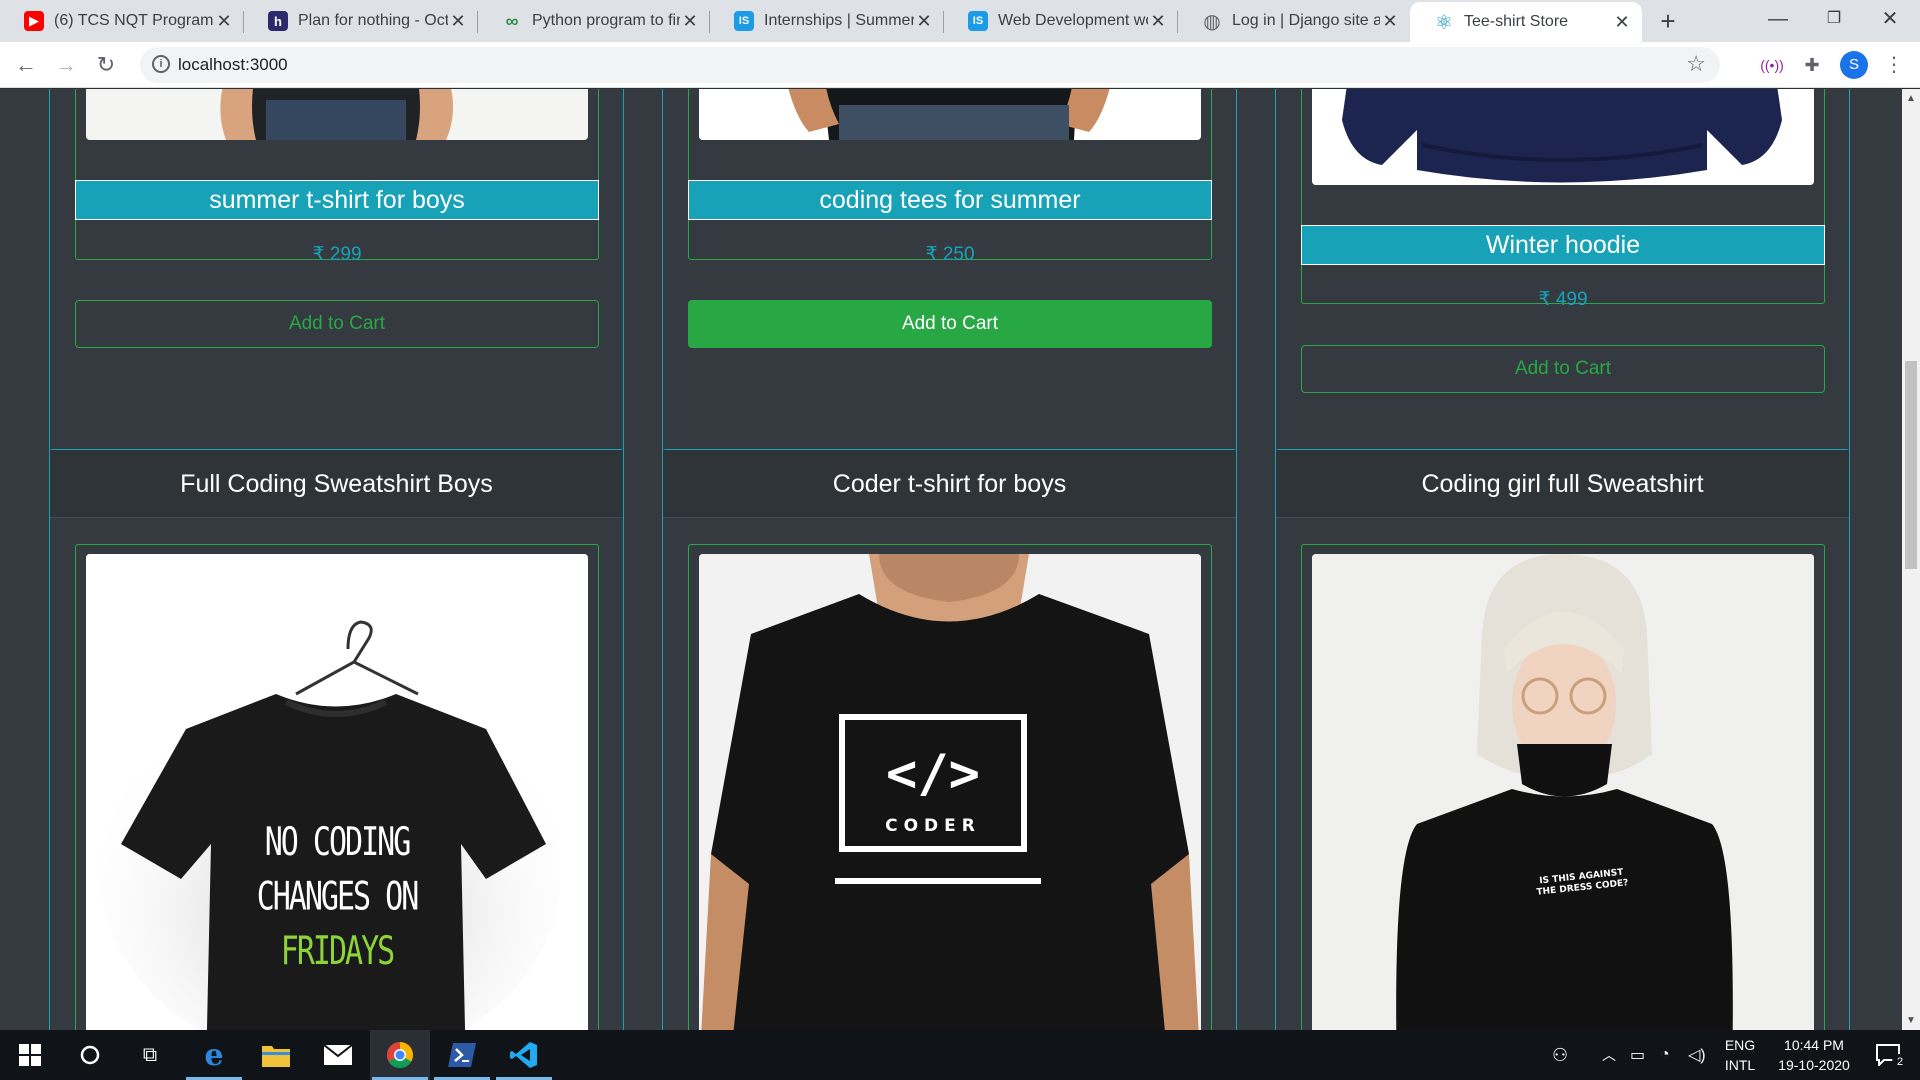 This screenshot has width=1920, height=1080. Describe the element at coordinates (1814, 1065) in the screenshot. I see `clock-date: 19-10-2020` at that location.